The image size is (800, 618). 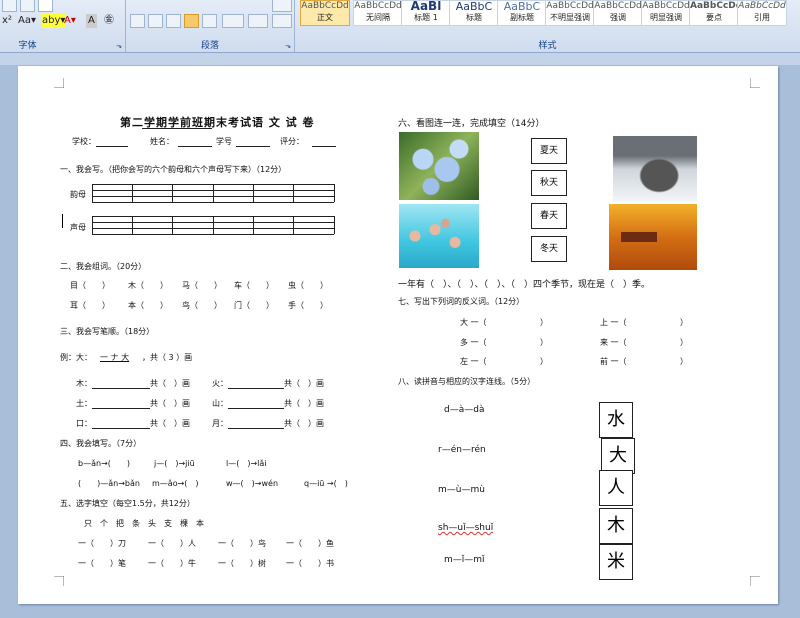 What do you see at coordinates (378, 13) in the screenshot?
I see `style-tile: AaBbCcDd 无间隔` at bounding box center [378, 13].